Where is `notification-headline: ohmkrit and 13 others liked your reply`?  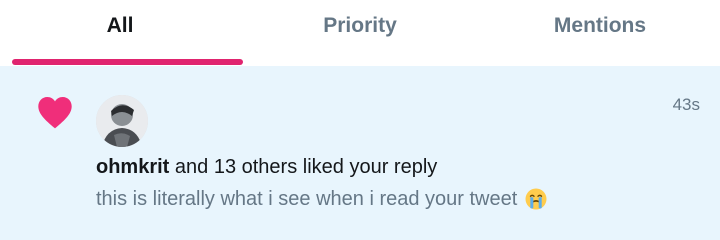 notification-headline: ohmkrit and 13 others liked your reply is located at coordinates (266, 167).